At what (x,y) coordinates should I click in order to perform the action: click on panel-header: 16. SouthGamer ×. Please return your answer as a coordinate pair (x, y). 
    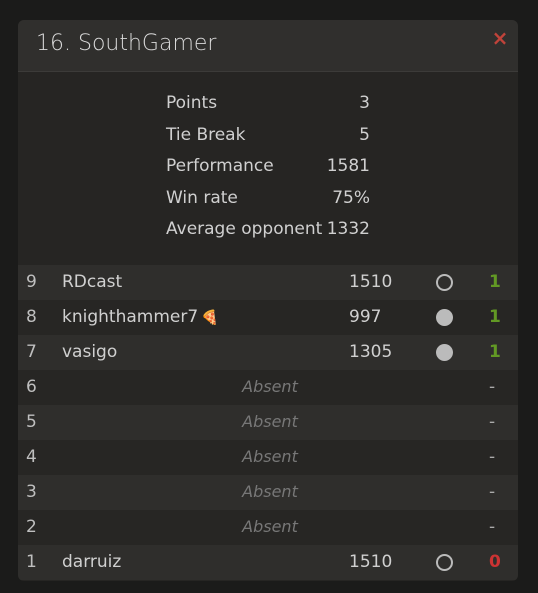
    Looking at the image, I should click on (268, 46).